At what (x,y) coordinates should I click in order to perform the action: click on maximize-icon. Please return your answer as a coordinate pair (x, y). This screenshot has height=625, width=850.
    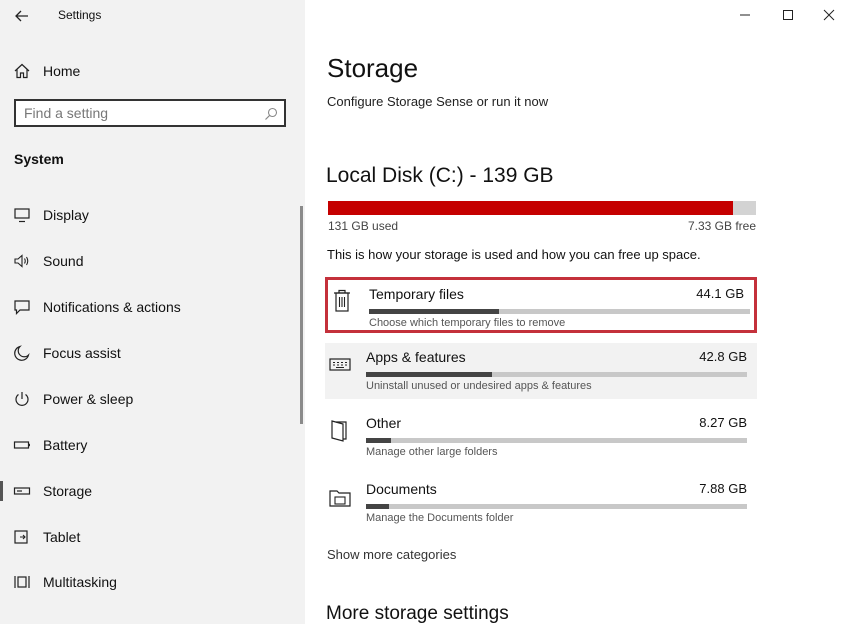
    Looking at the image, I should click on (788, 15).